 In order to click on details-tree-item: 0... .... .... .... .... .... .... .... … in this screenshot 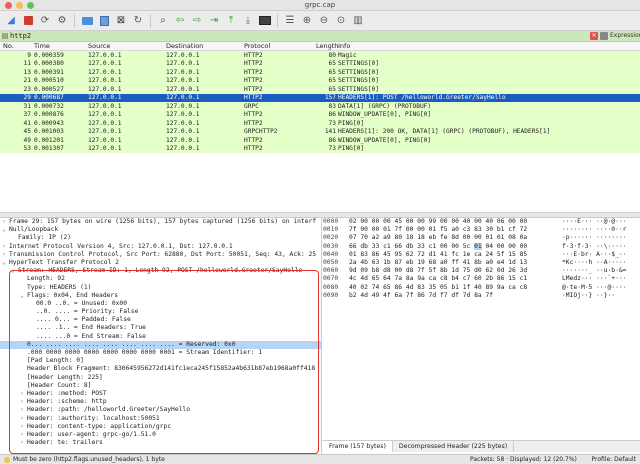, I will do `click(160, 344)`.